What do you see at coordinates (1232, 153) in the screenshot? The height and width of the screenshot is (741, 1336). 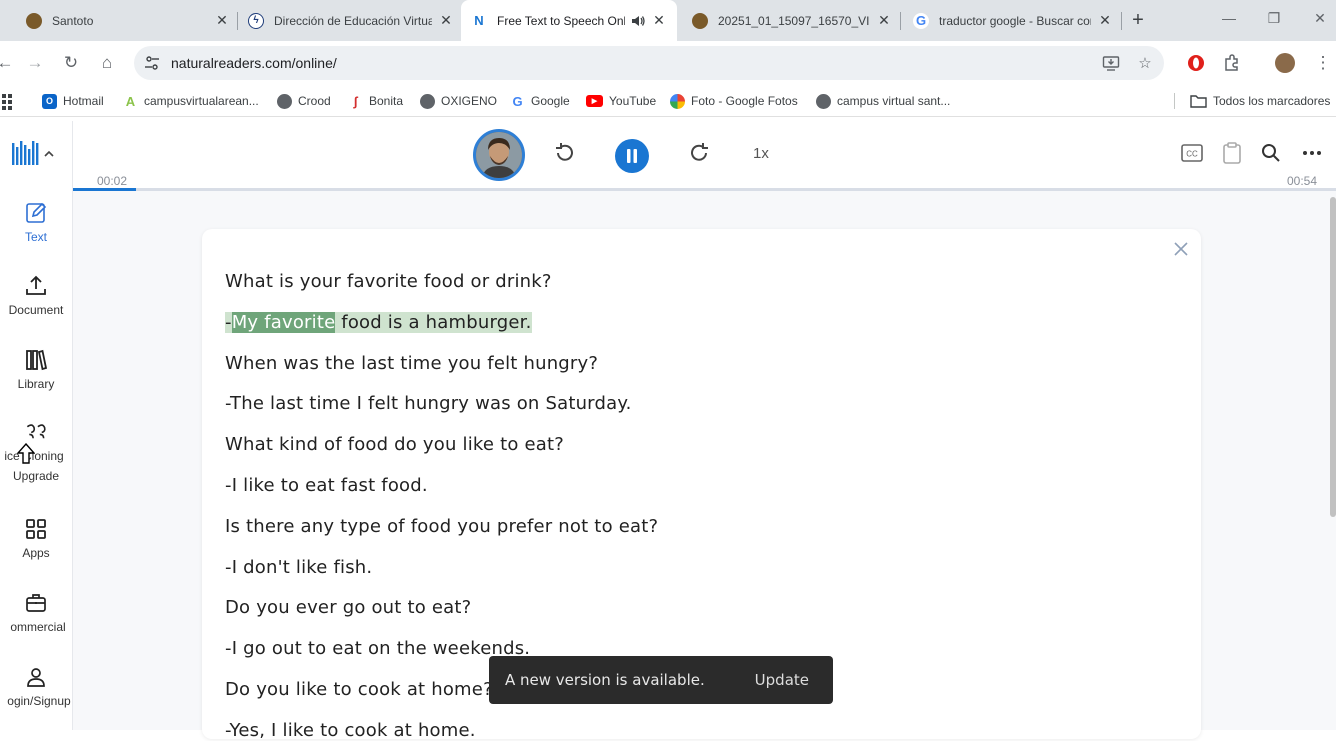 I see `clipboard-icon` at bounding box center [1232, 153].